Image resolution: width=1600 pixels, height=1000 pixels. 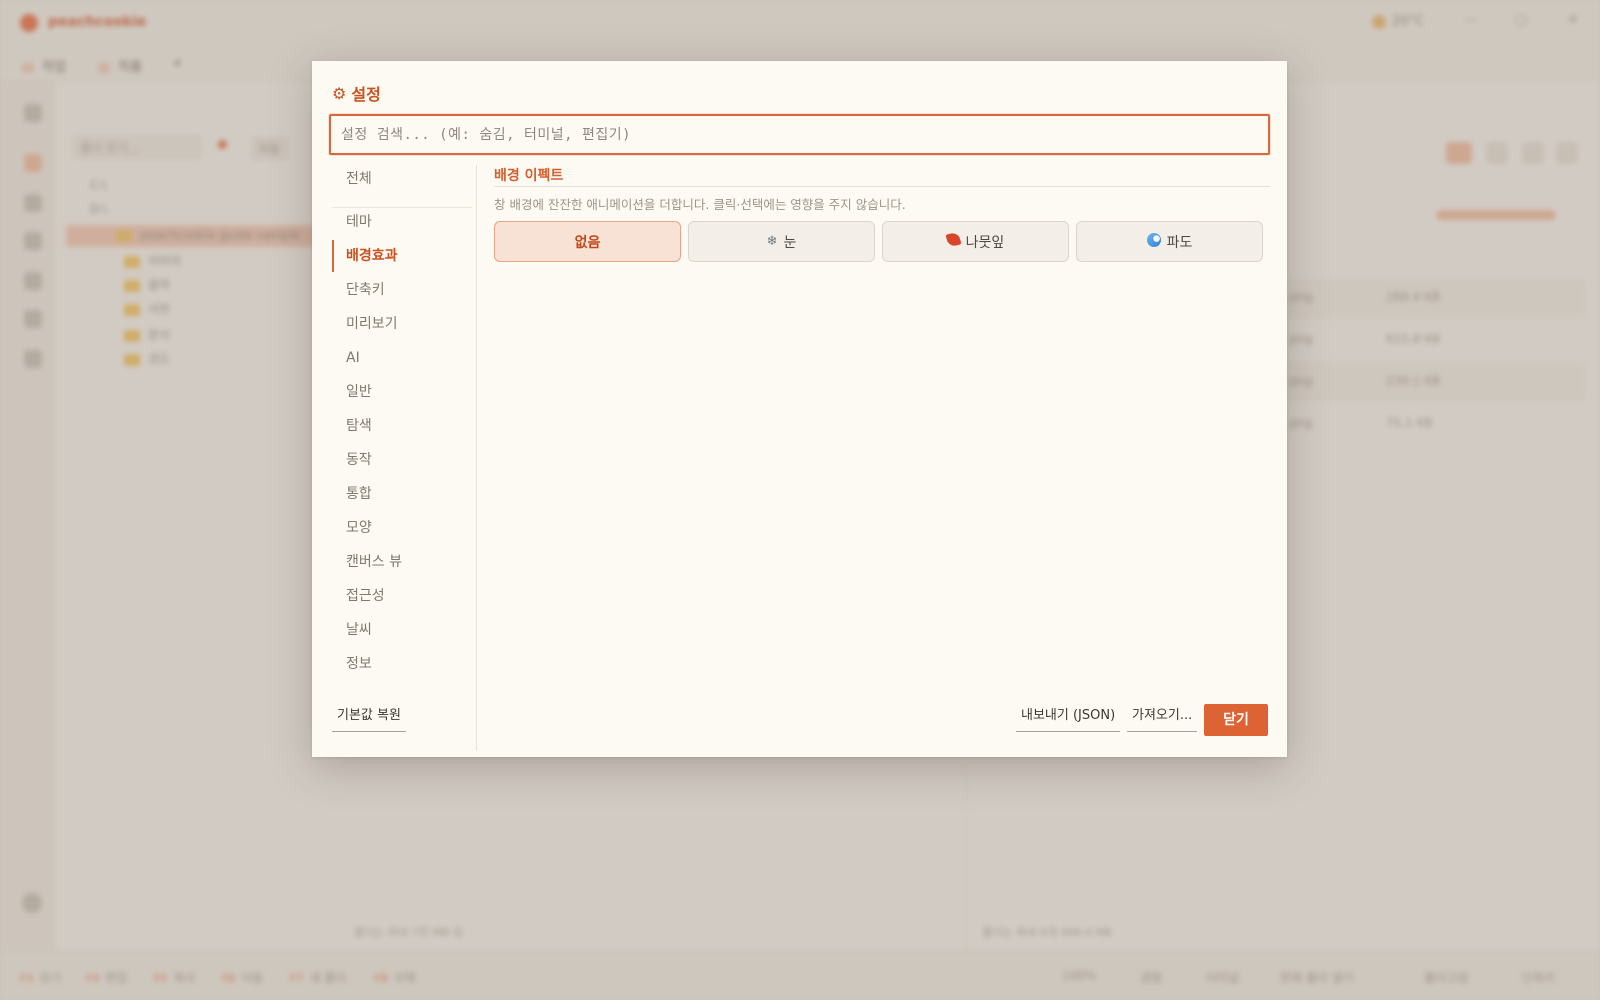 What do you see at coordinates (587, 241) in the screenshot?
I see `effect-option-none: 없음` at bounding box center [587, 241].